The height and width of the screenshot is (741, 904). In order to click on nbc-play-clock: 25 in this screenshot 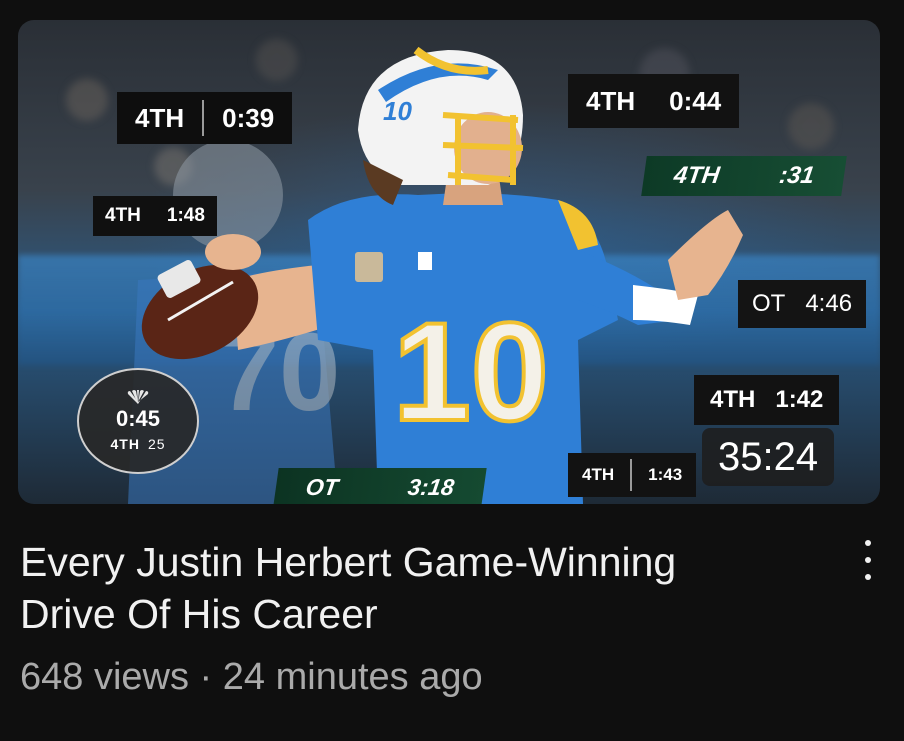, I will do `click(156, 444)`.